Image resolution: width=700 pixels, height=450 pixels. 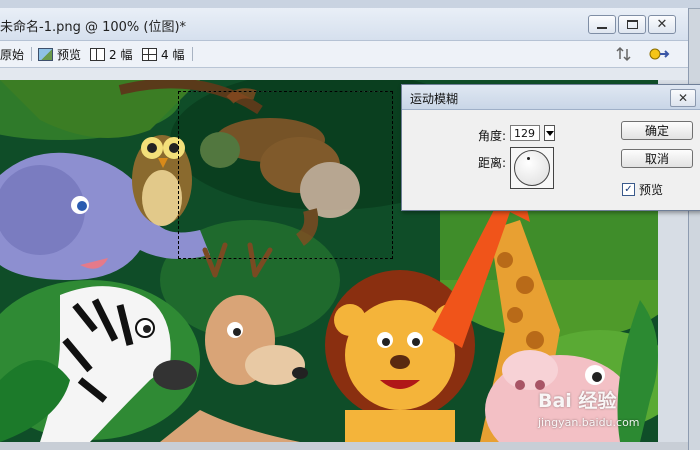 I want to click on distance-label: 距离:, so click(x=492, y=163).